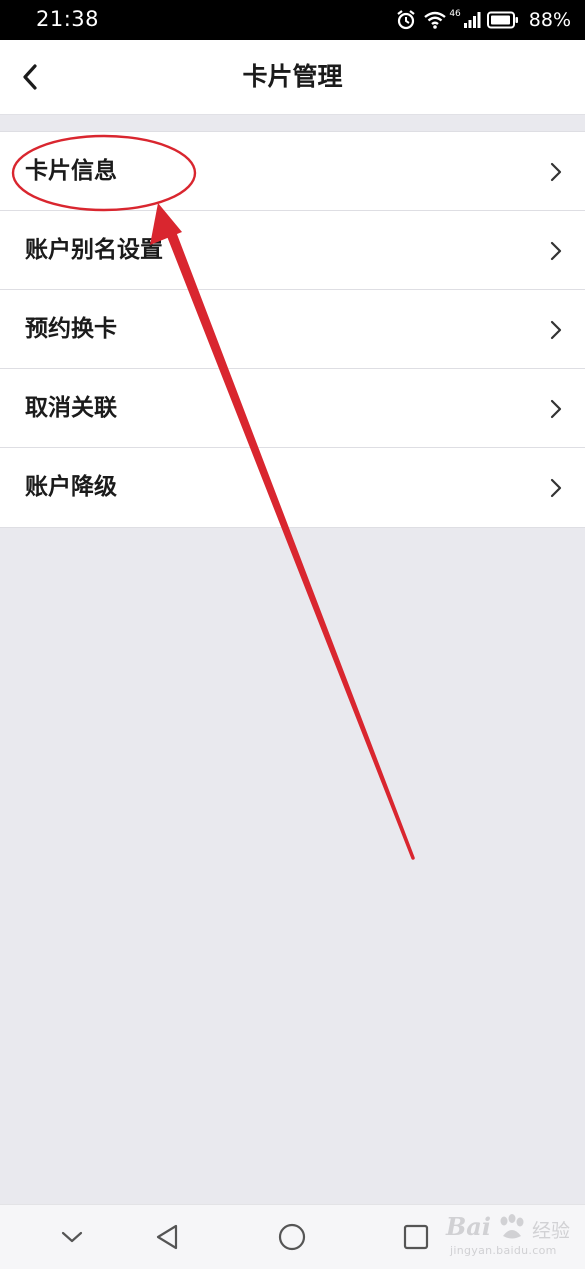  Describe the element at coordinates (435, 20) in the screenshot. I see `wifi-icon` at that location.